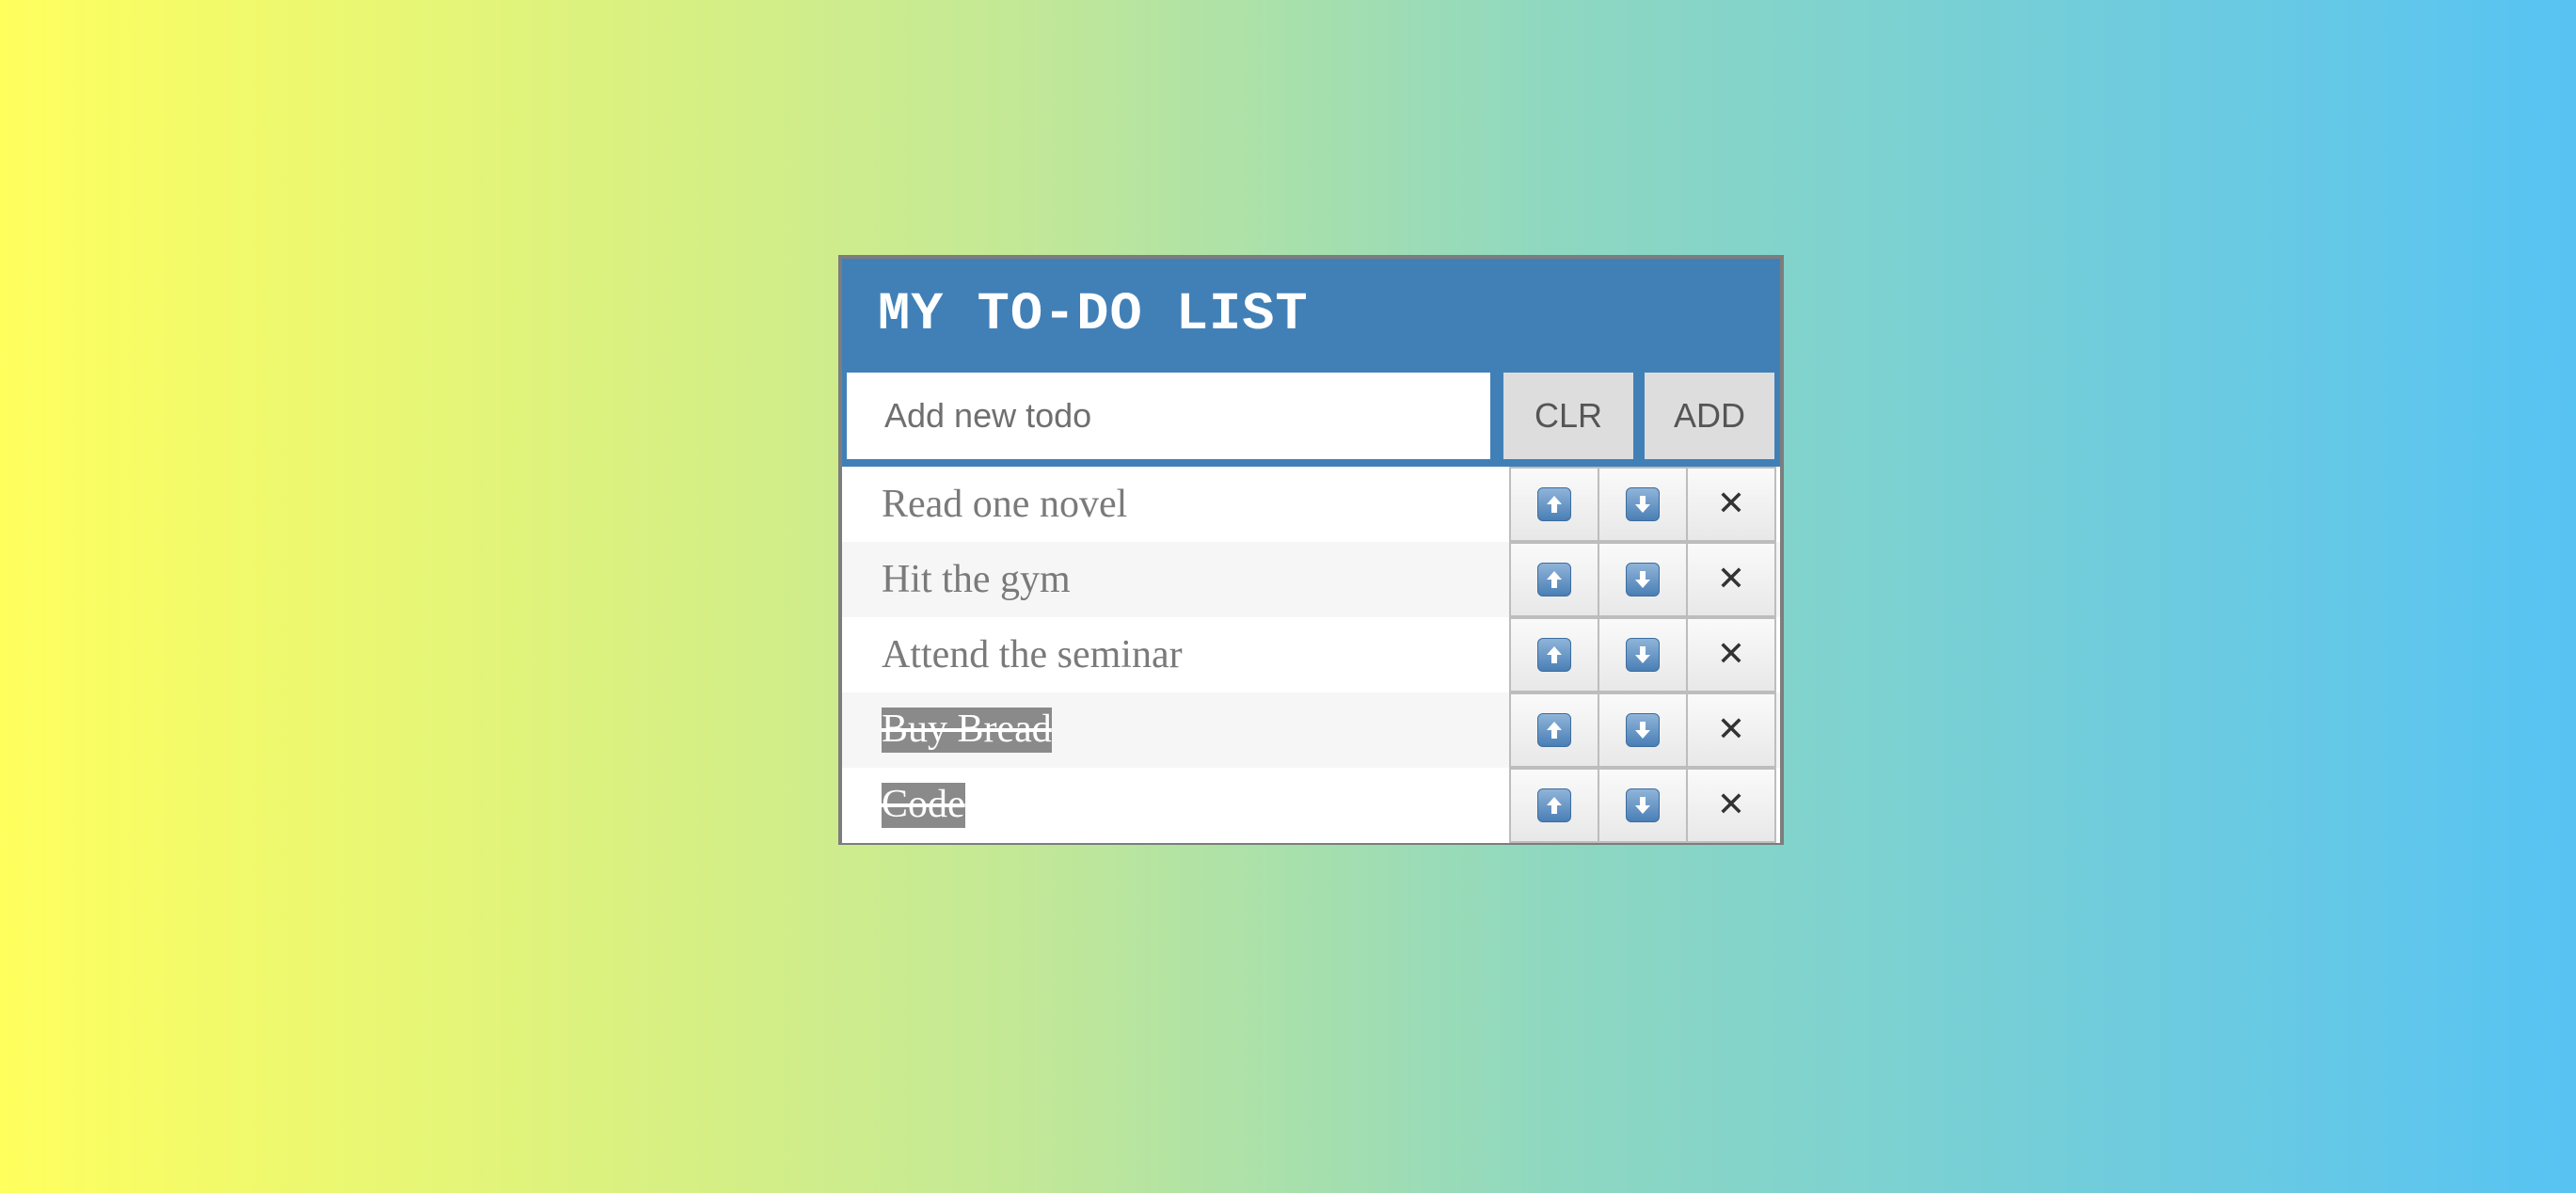  Describe the element at coordinates (1176, 579) in the screenshot. I see `todo-item-text-cell: Hit the gym` at that location.